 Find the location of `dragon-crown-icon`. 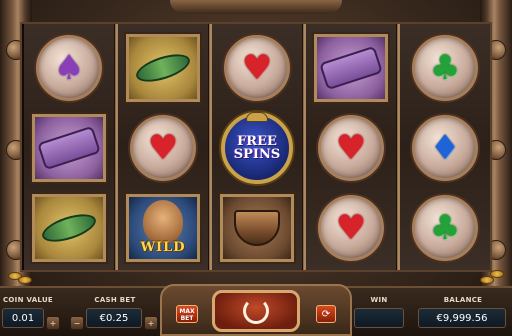

dragon-crown-icon is located at coordinates (257, 117).